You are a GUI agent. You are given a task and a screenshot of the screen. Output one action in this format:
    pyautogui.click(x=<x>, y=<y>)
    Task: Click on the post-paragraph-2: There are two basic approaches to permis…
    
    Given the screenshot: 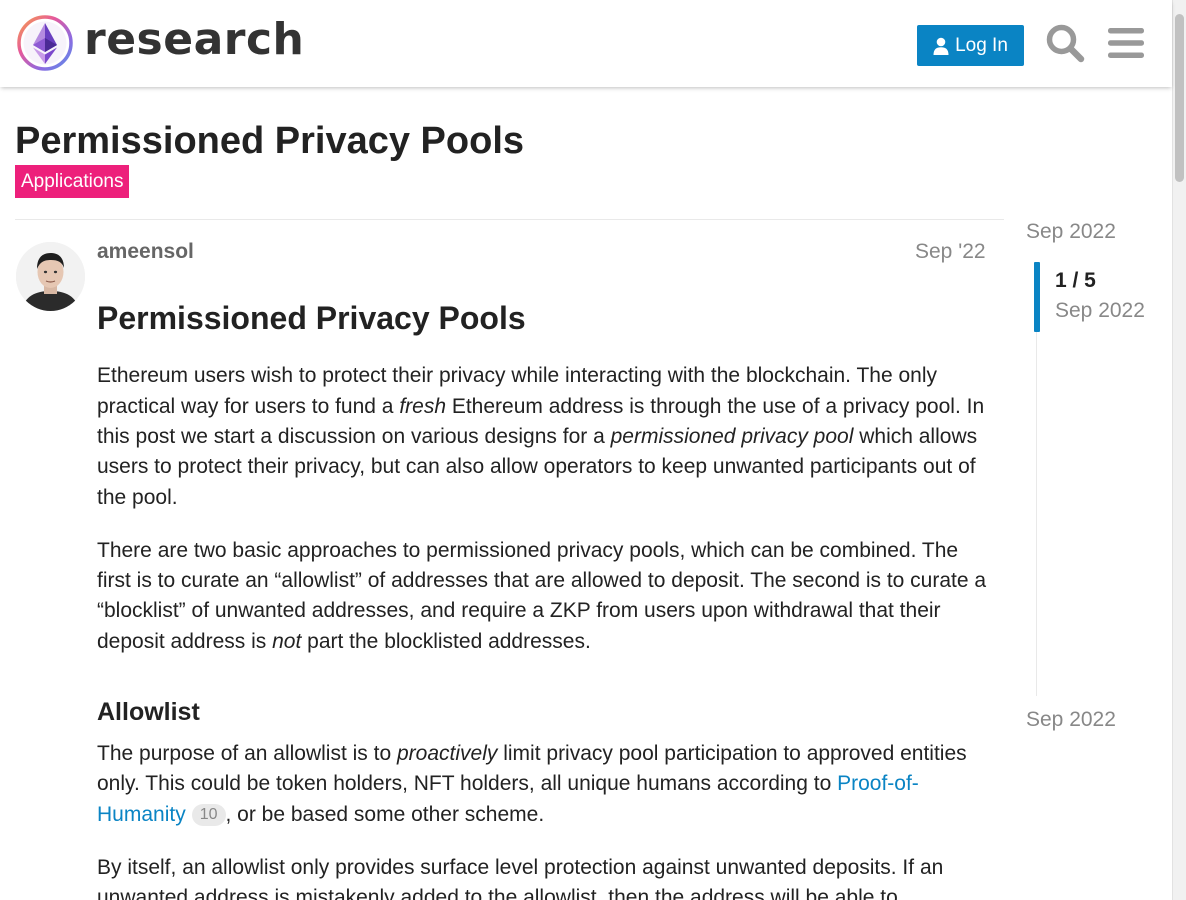 What is the action you would take?
    pyautogui.click(x=542, y=595)
    